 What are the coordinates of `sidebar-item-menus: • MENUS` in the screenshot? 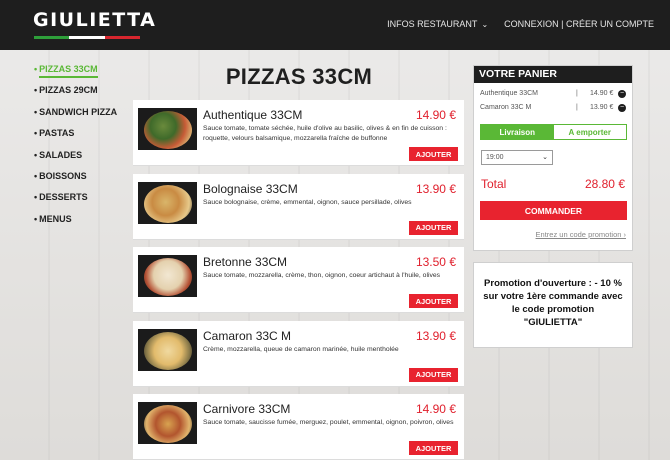 It's located at (79, 224).